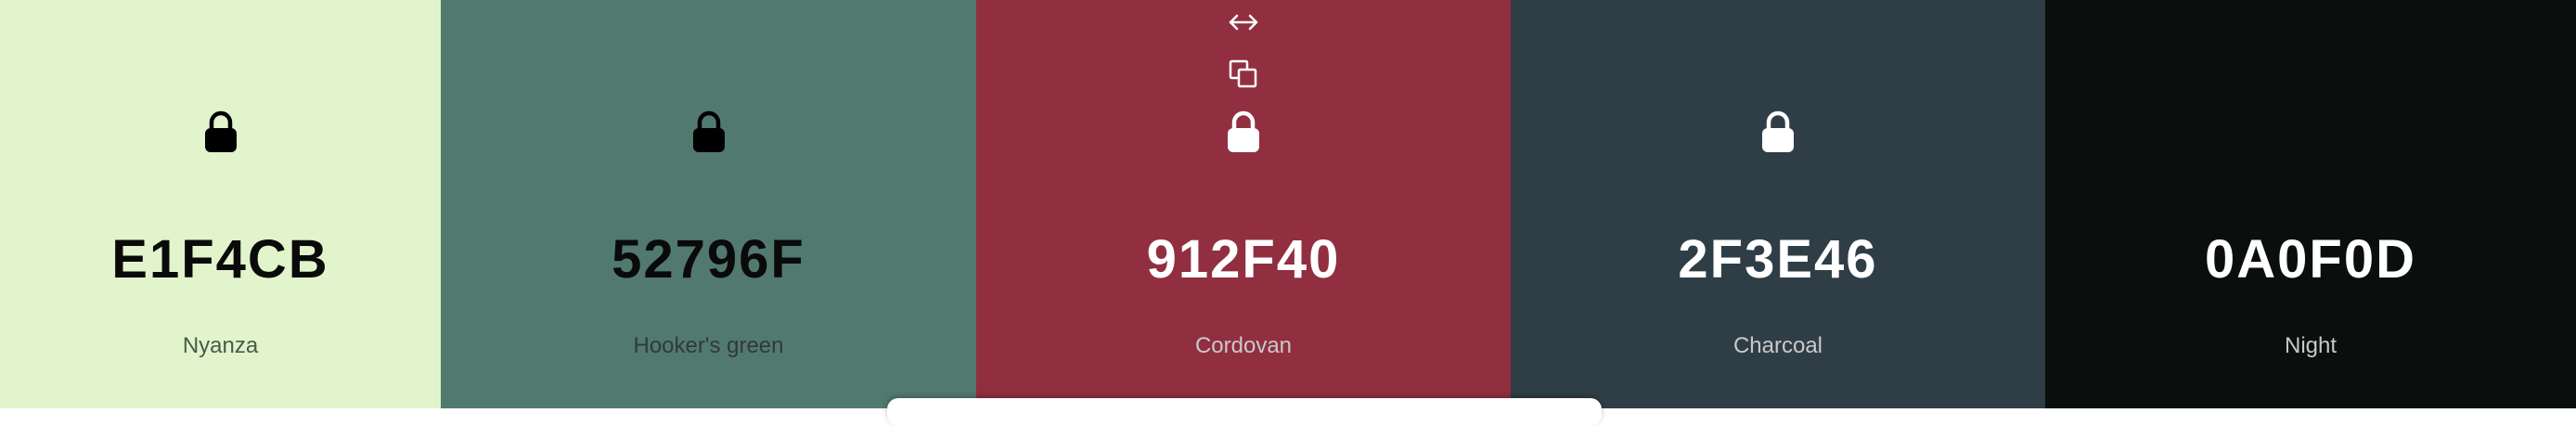 The image size is (2576, 426). What do you see at coordinates (1244, 22) in the screenshot?
I see `drag-horizontal-icon` at bounding box center [1244, 22].